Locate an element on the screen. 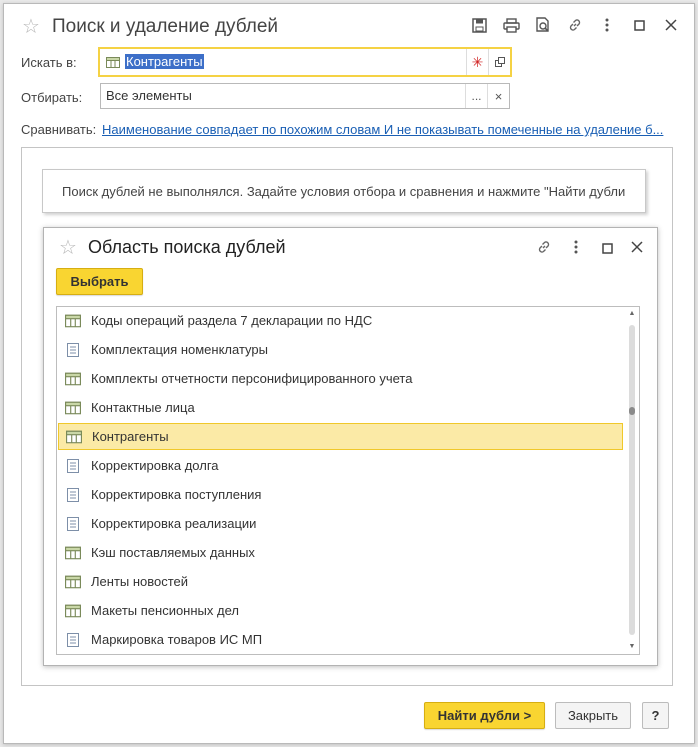  close-icon is located at coordinates (671, 25).